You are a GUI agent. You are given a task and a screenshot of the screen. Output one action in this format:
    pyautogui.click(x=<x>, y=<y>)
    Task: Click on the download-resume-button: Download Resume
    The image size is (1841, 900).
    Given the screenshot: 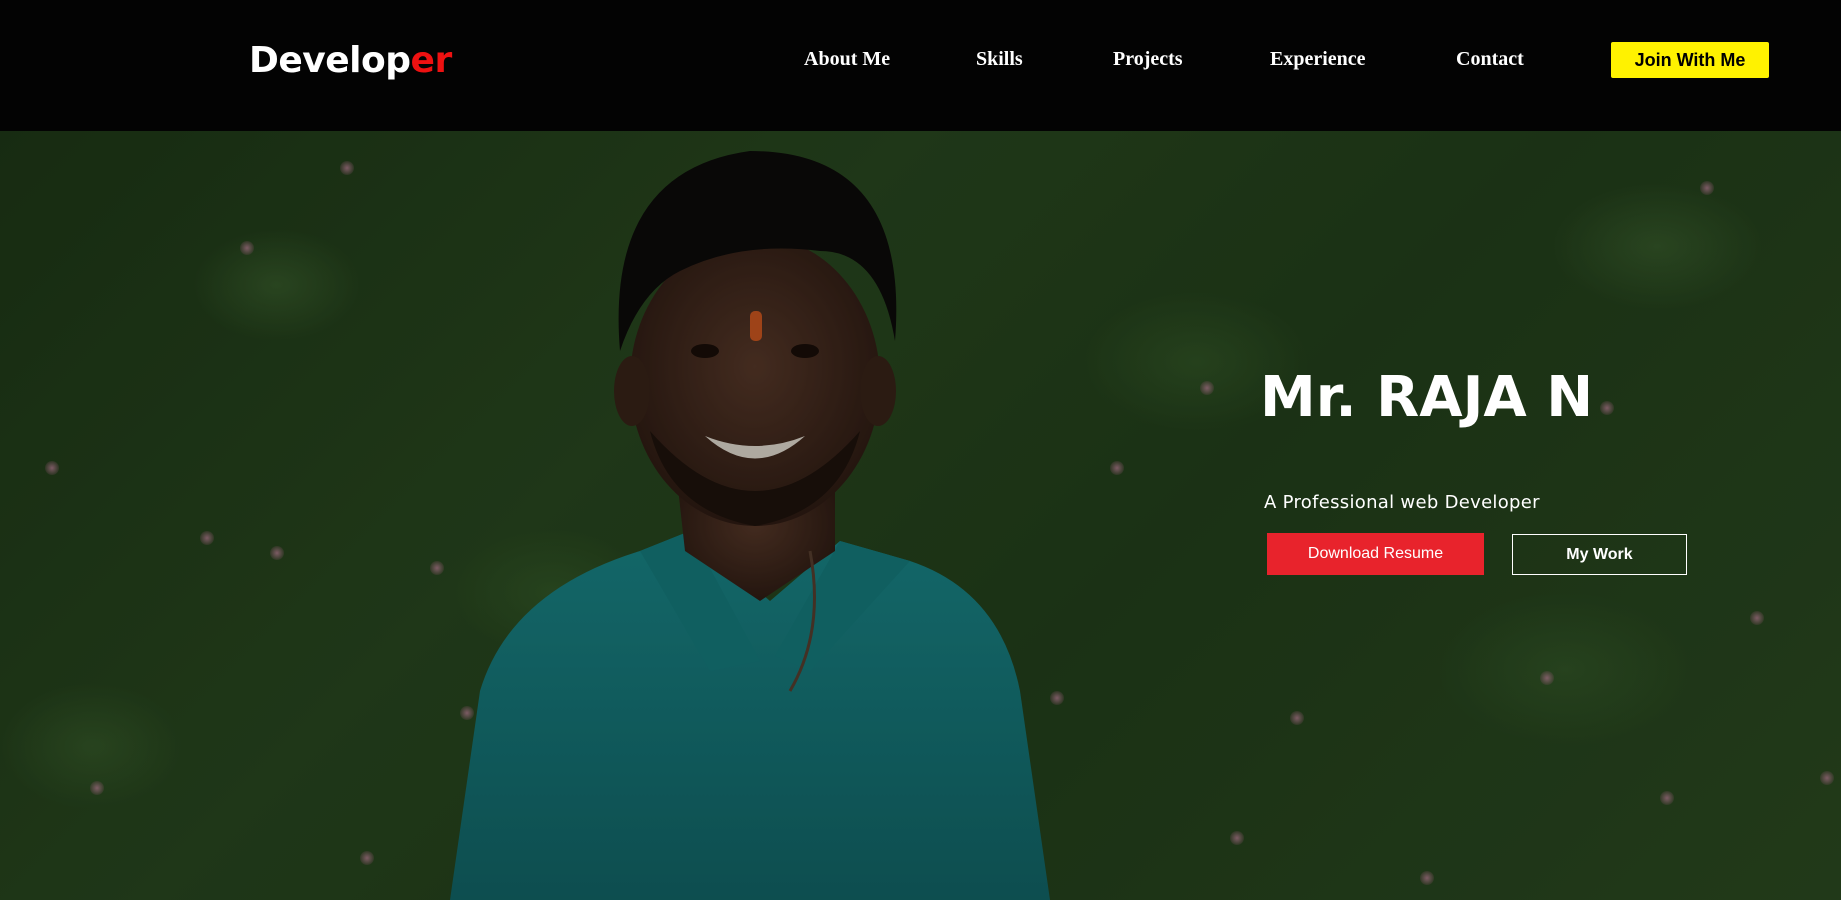 What is the action you would take?
    pyautogui.click(x=1375, y=554)
    